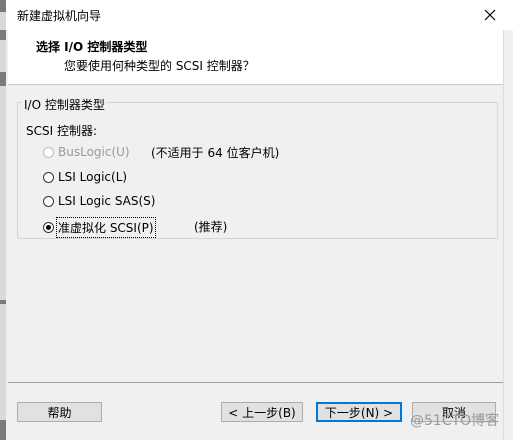 The height and width of the screenshot is (440, 513). What do you see at coordinates (64, 104) in the screenshot?
I see `group-title: I/O 控制器类型` at bounding box center [64, 104].